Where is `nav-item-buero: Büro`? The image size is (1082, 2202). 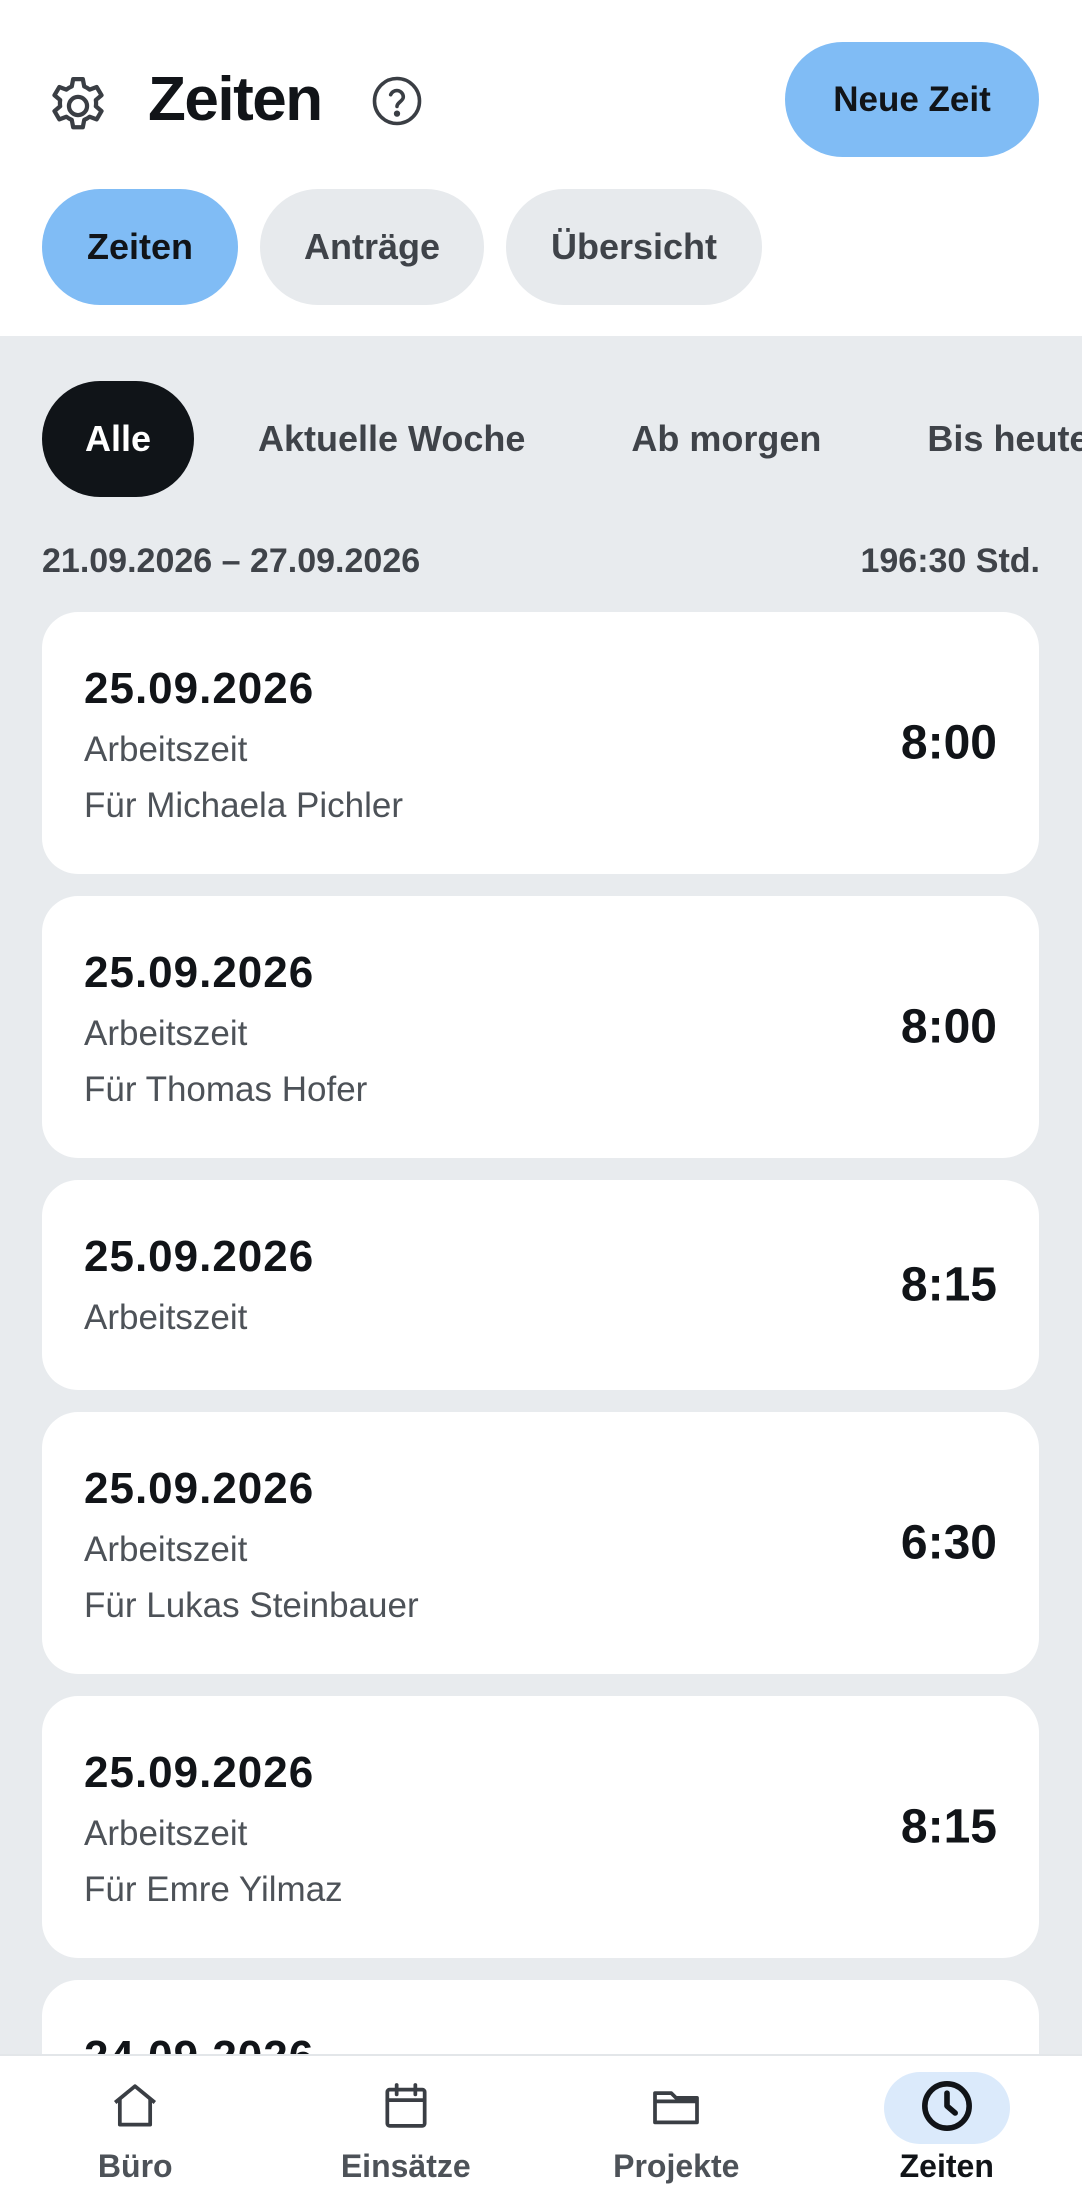
nav-item-buero: Büro is located at coordinates (135, 2129).